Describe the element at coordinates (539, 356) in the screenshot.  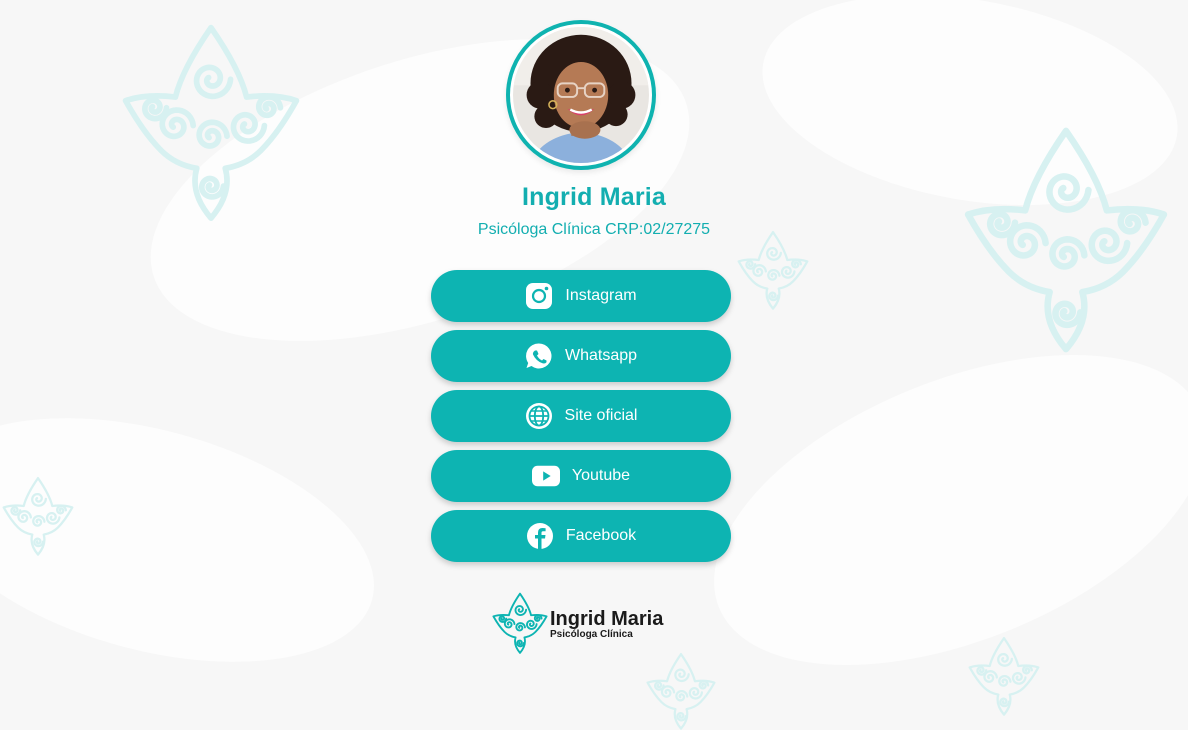
I see `whatsapp-icon` at that location.